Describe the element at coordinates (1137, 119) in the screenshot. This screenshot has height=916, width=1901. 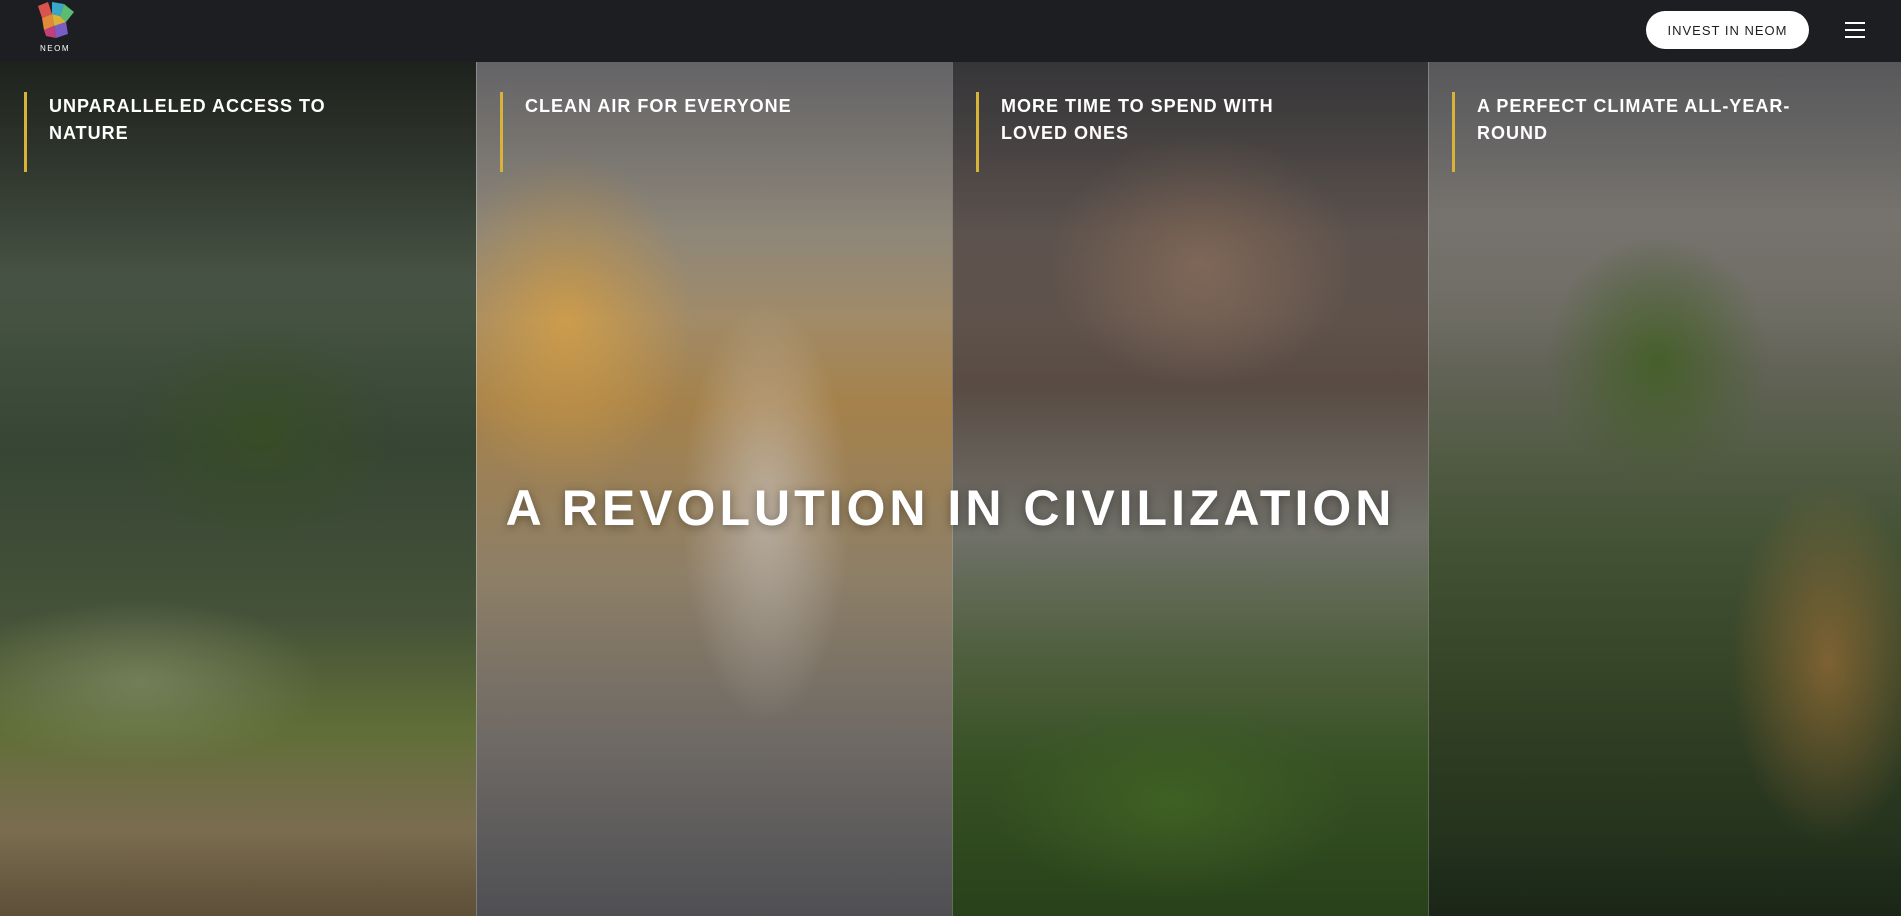
I see `panel-loved-ones-title: MORE TIME TO SPEND WITH LOVED ONES` at that location.